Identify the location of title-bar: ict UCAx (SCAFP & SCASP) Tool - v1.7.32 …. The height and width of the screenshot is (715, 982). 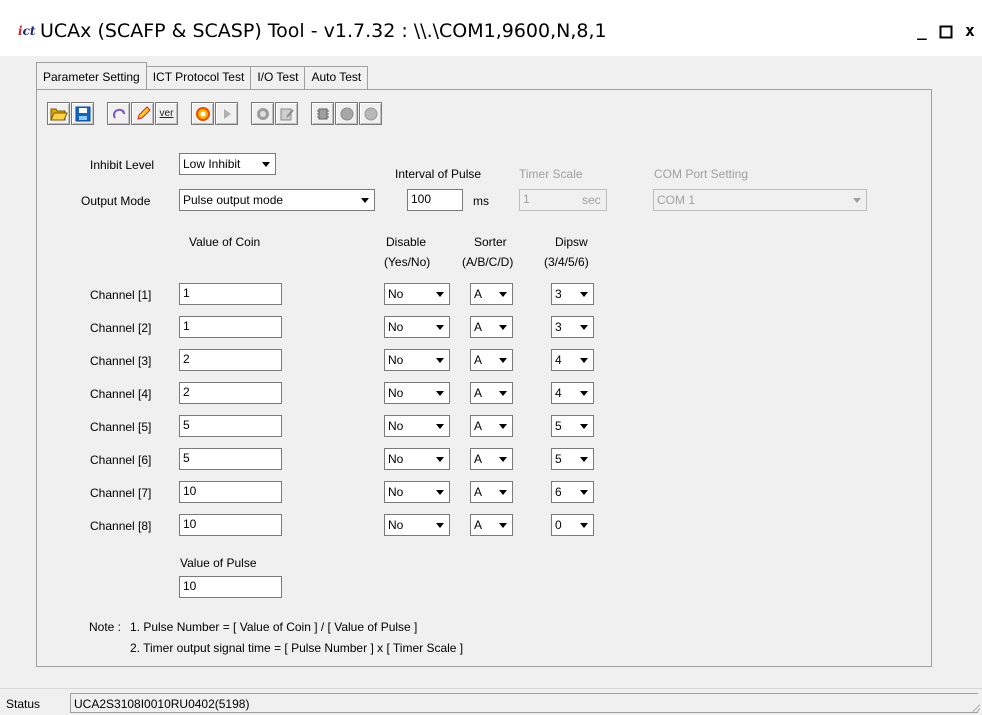
(491, 28).